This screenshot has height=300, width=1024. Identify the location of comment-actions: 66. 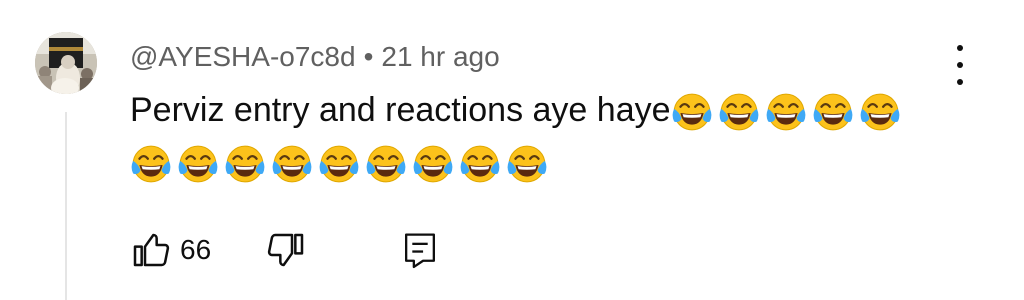
(284, 250).